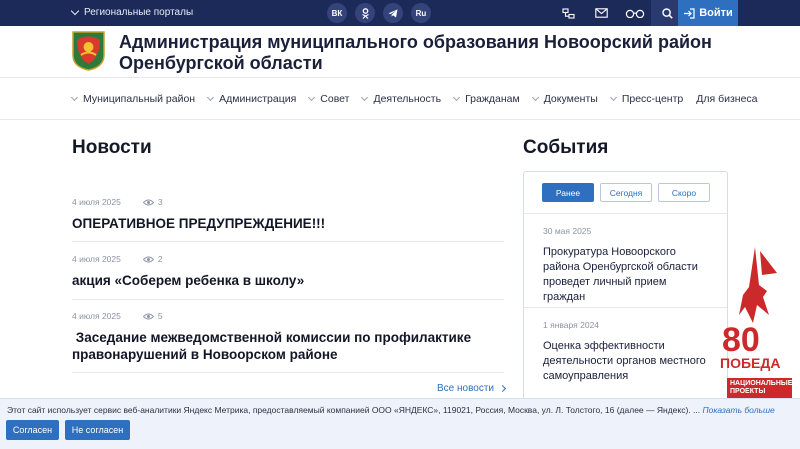 The width and height of the screenshot is (800, 449). Describe the element at coordinates (365, 13) in the screenshot. I see `ok-icon` at that location.